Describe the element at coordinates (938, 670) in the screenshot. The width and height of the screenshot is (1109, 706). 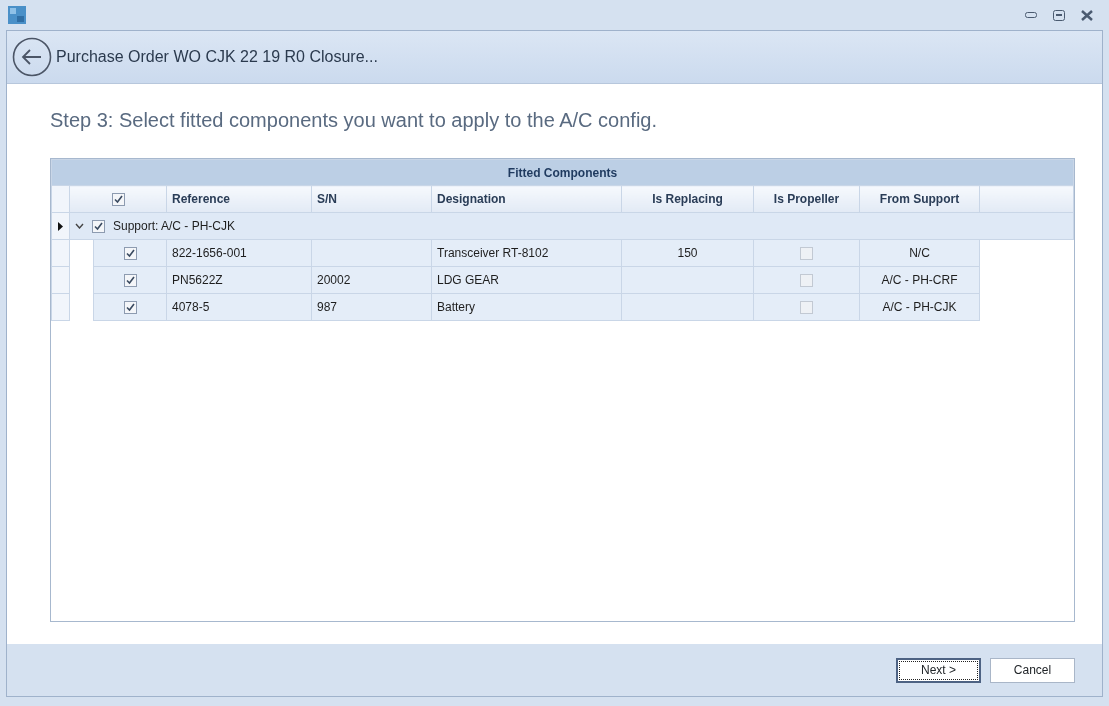
I see `dialog-button: Next >` at that location.